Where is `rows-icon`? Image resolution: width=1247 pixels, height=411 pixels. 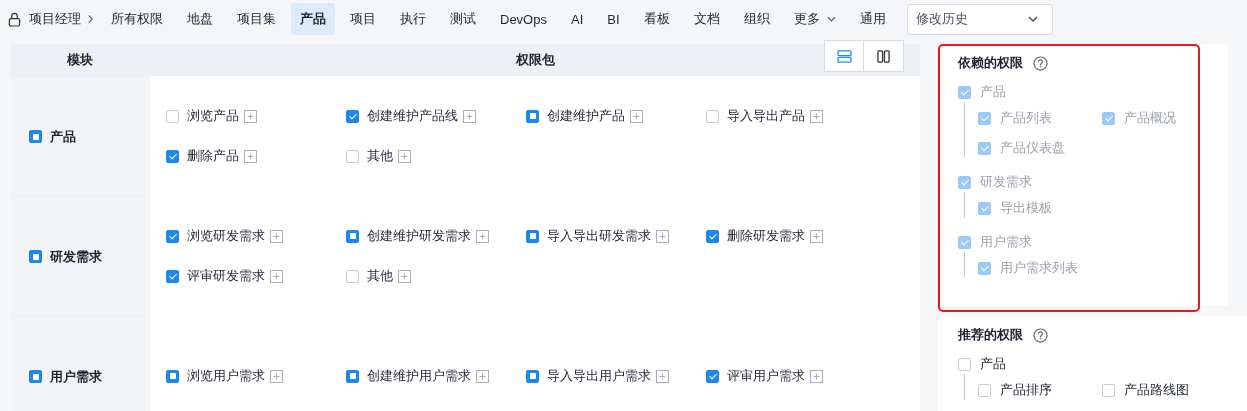
rows-icon is located at coordinates (844, 56).